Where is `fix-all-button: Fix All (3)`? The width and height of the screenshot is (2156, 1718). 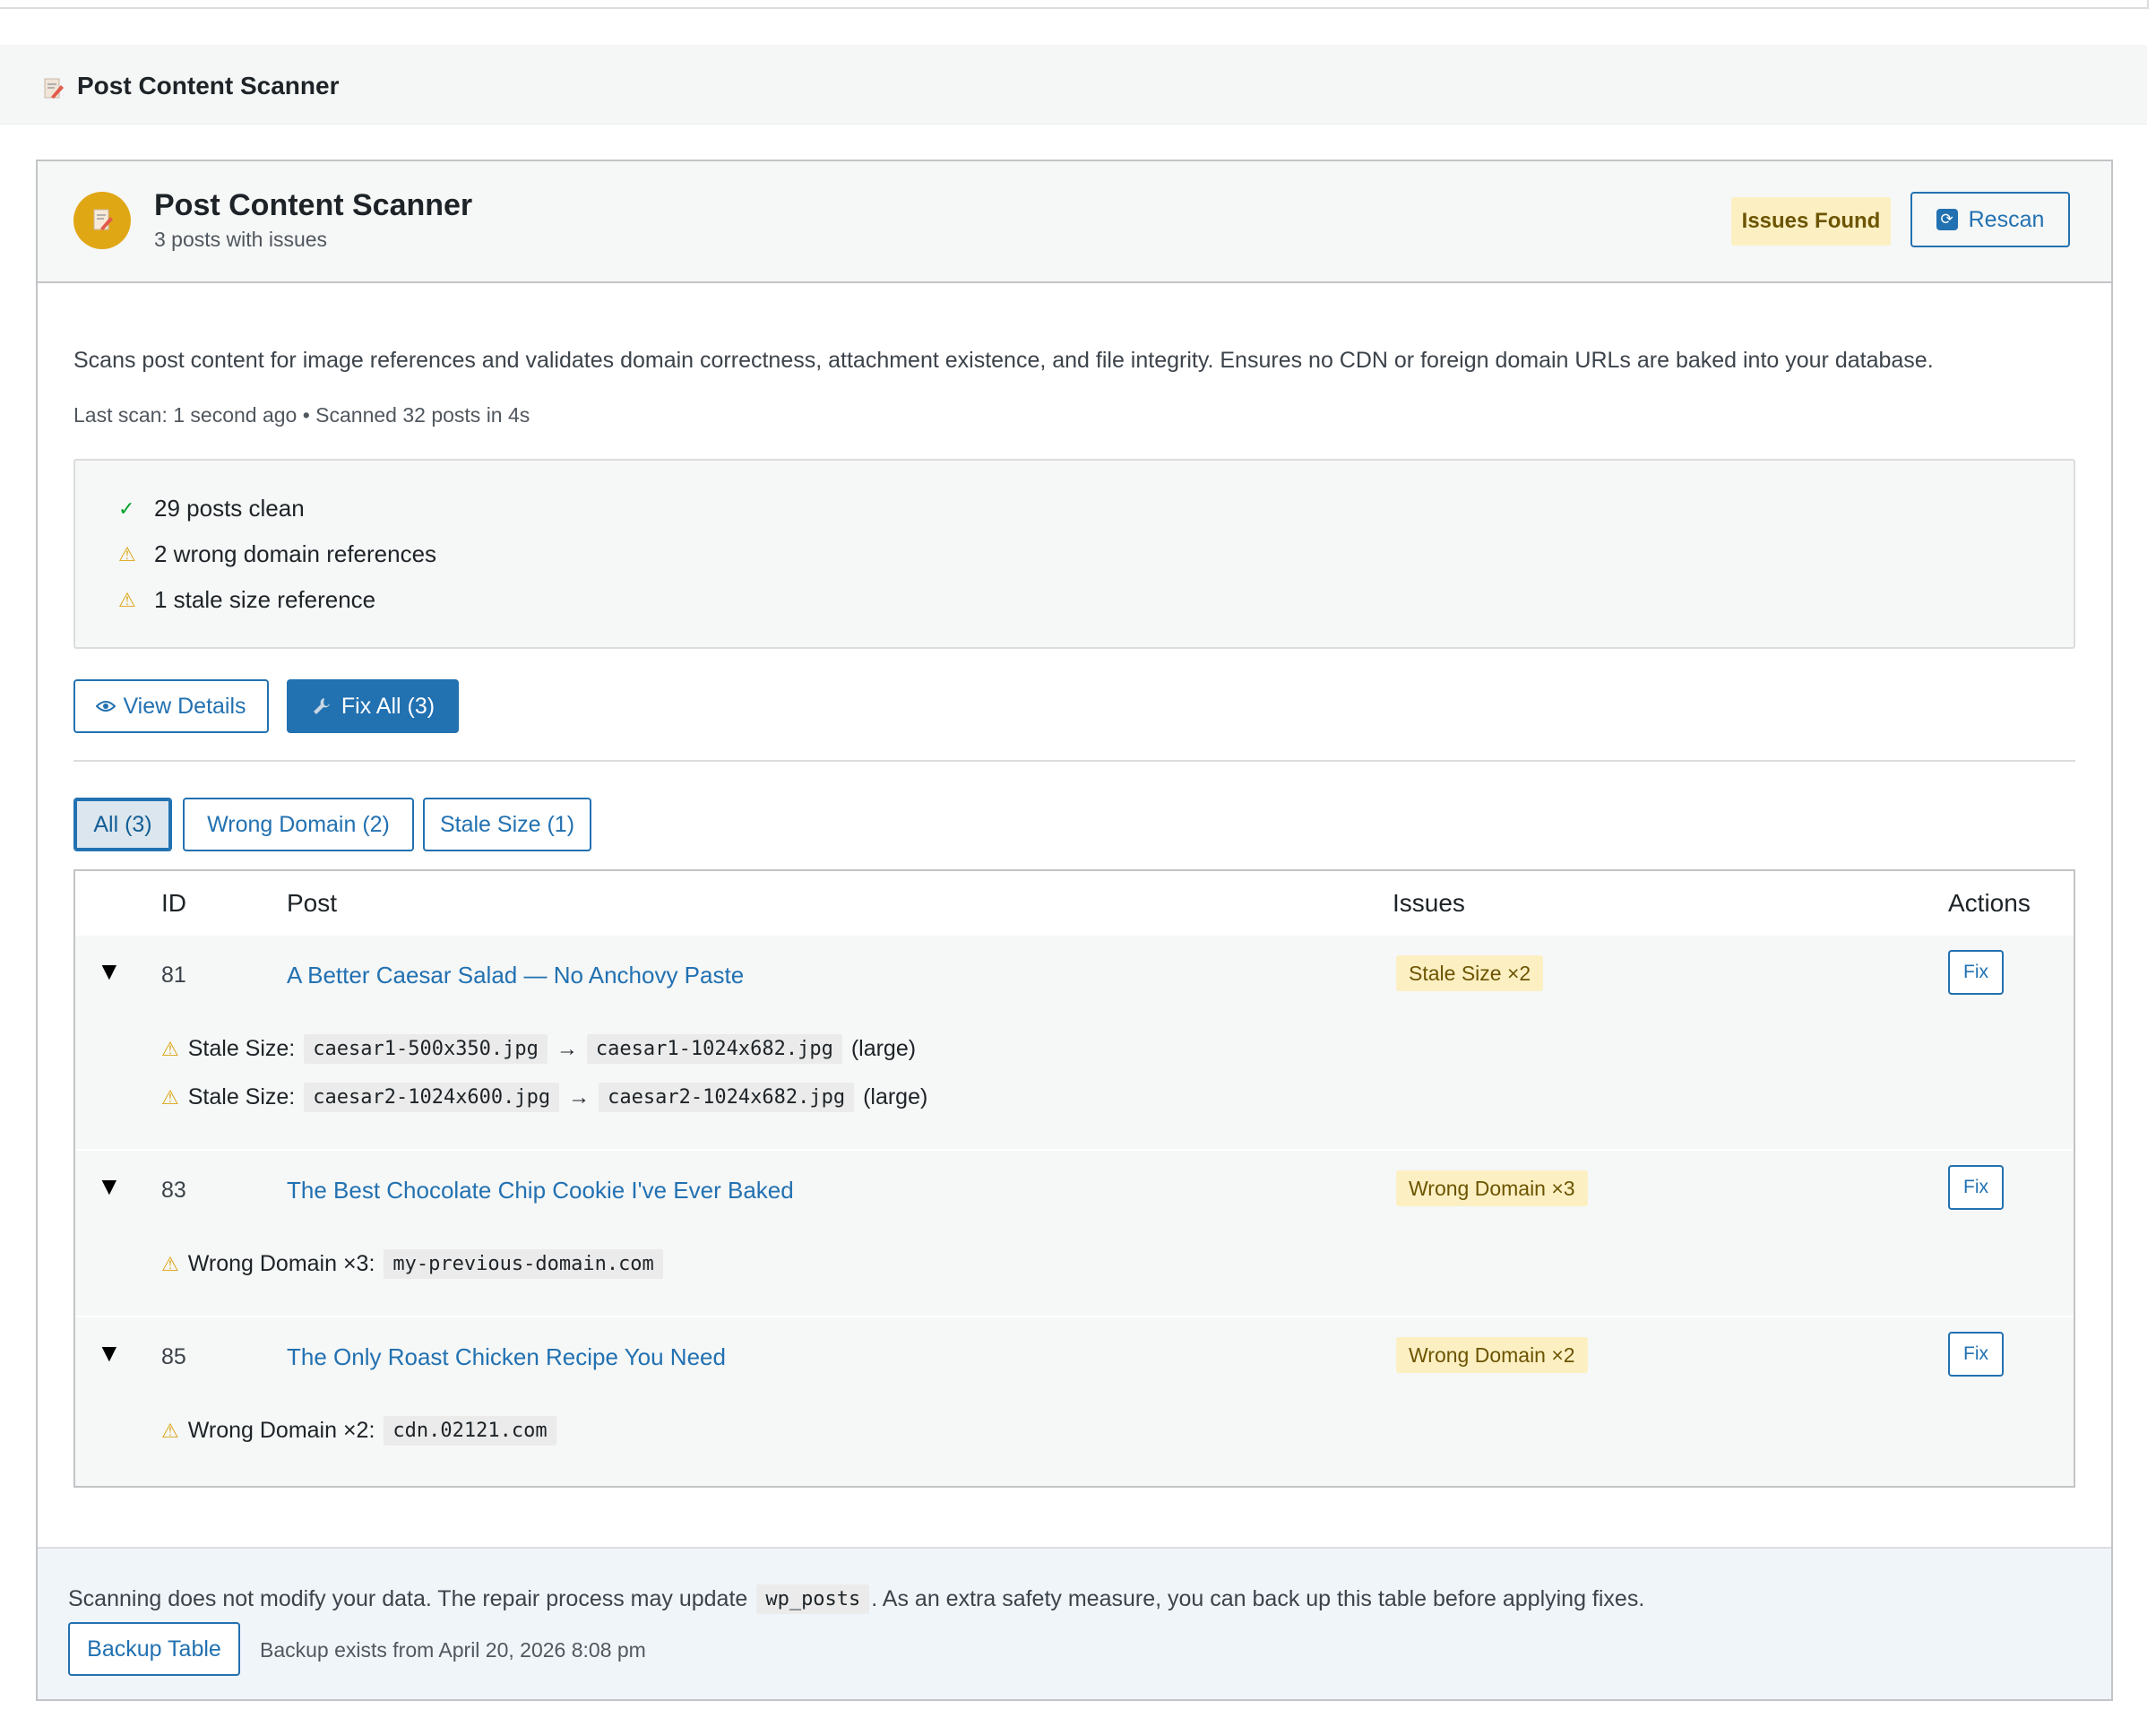
fix-all-button: Fix All (3) is located at coordinates (373, 706).